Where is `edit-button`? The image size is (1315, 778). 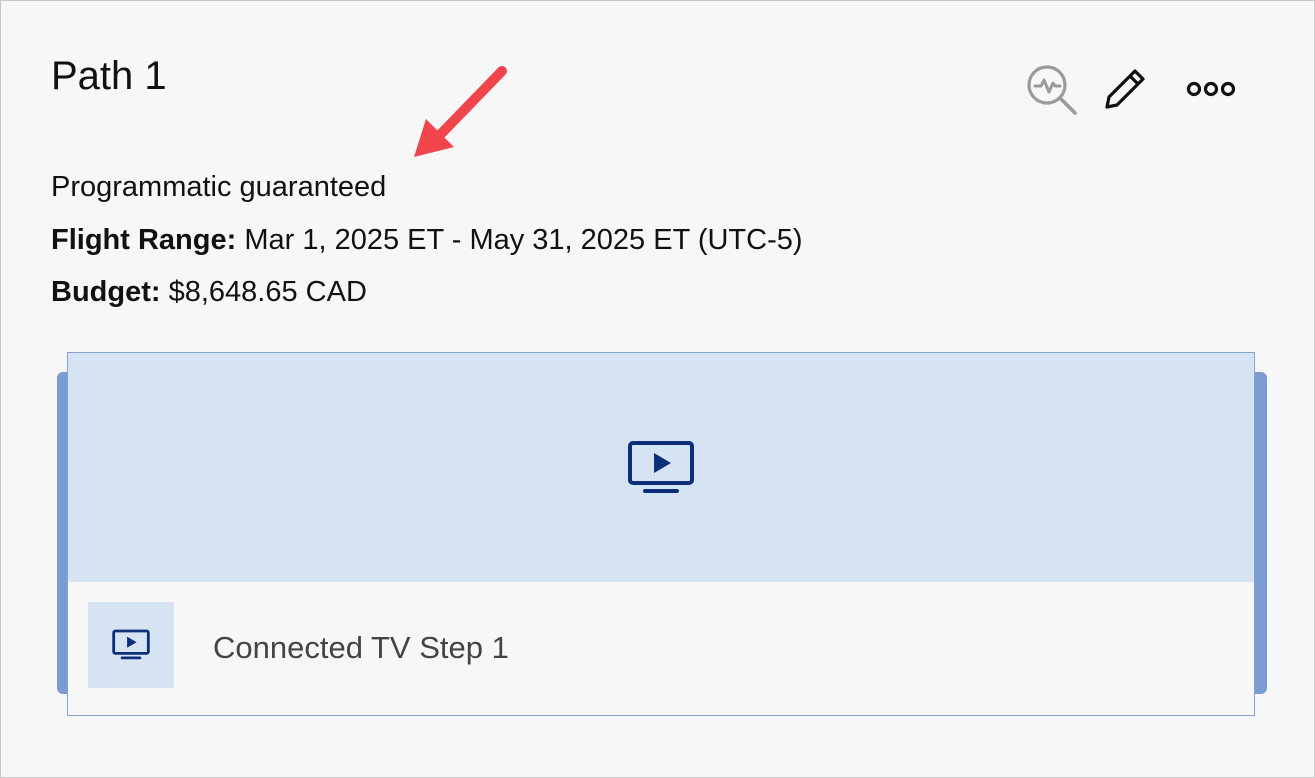 edit-button is located at coordinates (1125, 89).